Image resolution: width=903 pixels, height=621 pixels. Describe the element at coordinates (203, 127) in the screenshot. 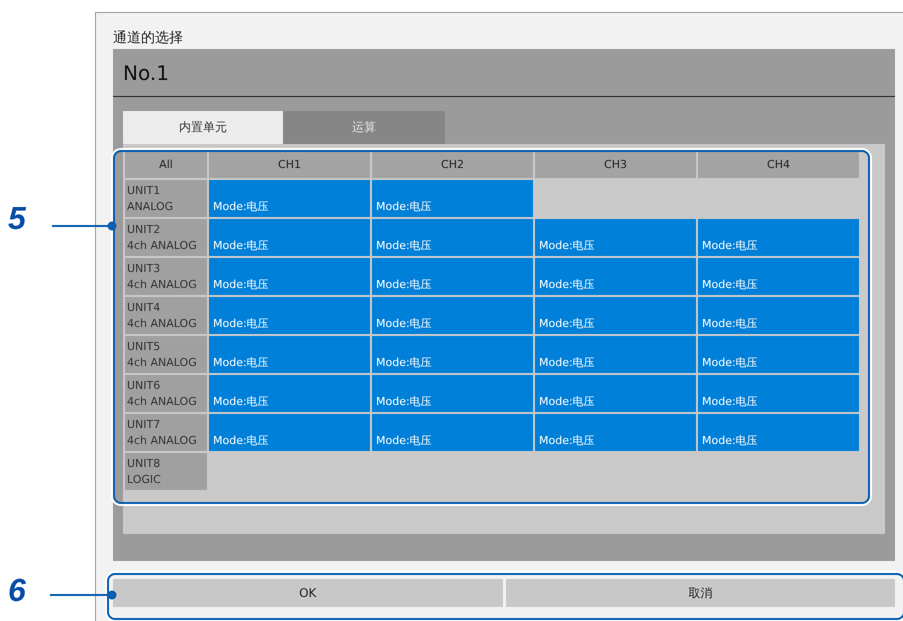

I see `tab: 内置单元` at that location.